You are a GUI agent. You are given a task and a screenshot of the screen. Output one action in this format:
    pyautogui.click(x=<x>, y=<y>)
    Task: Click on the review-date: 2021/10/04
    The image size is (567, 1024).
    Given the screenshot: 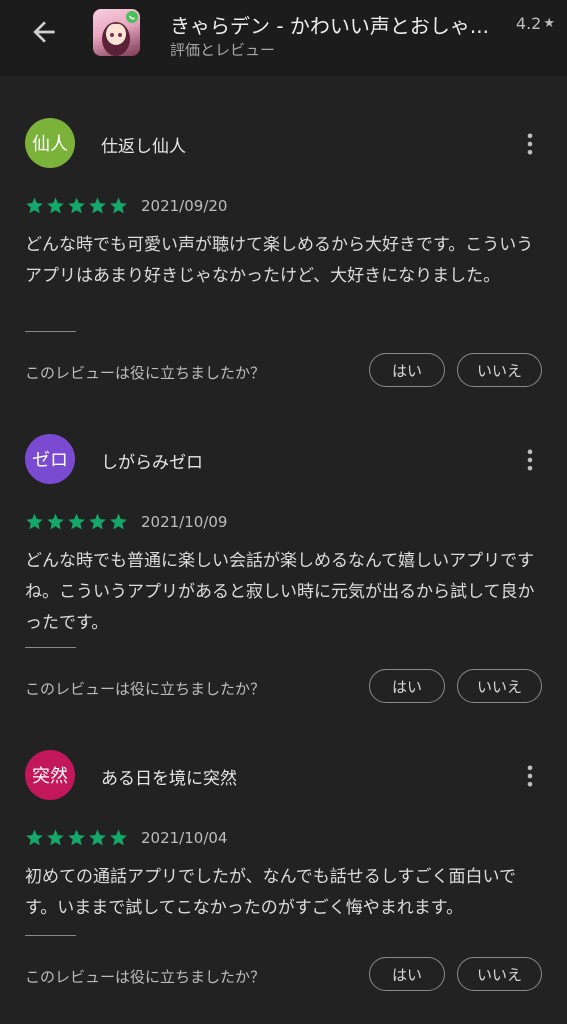 What is the action you would take?
    pyautogui.click(x=184, y=838)
    